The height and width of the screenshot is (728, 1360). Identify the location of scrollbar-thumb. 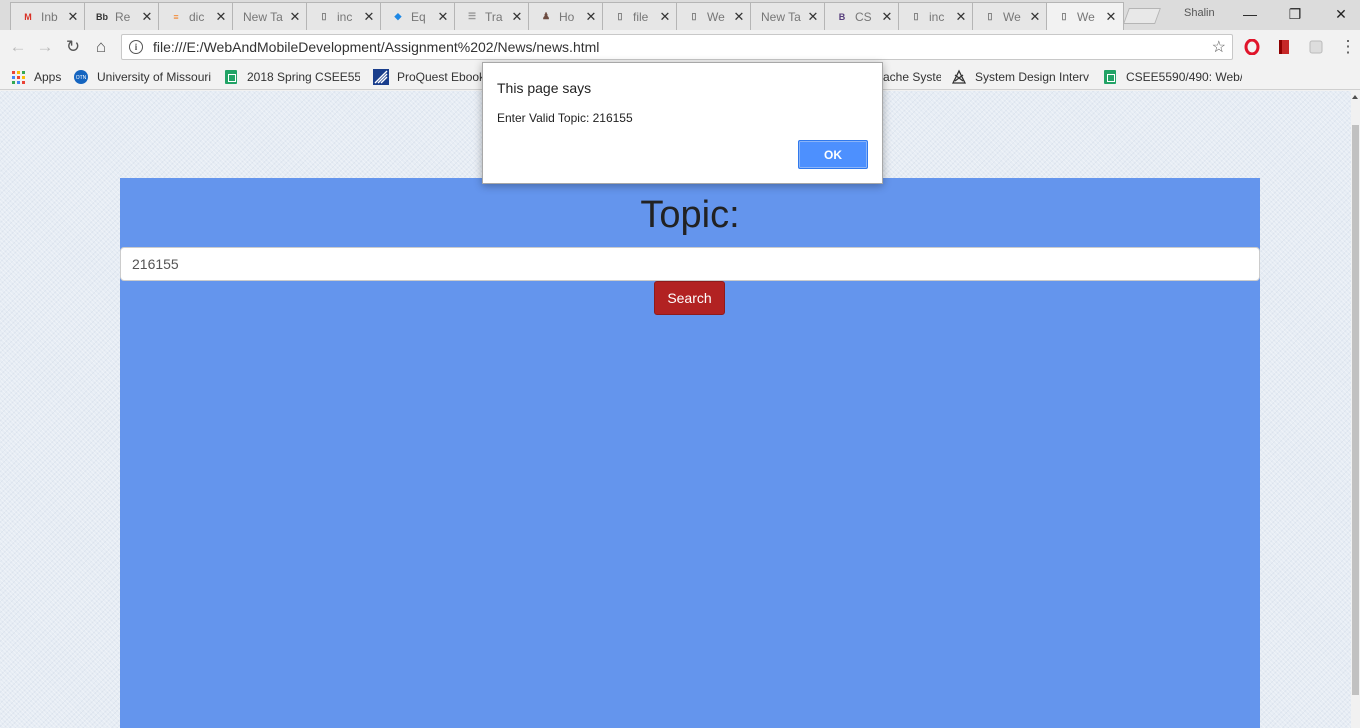
(1355, 410).